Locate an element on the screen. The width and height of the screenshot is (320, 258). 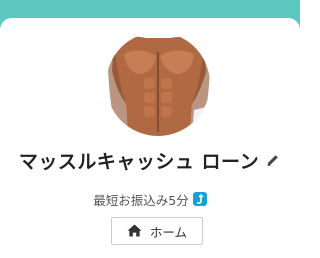
home-button: ホーム is located at coordinates (157, 231).